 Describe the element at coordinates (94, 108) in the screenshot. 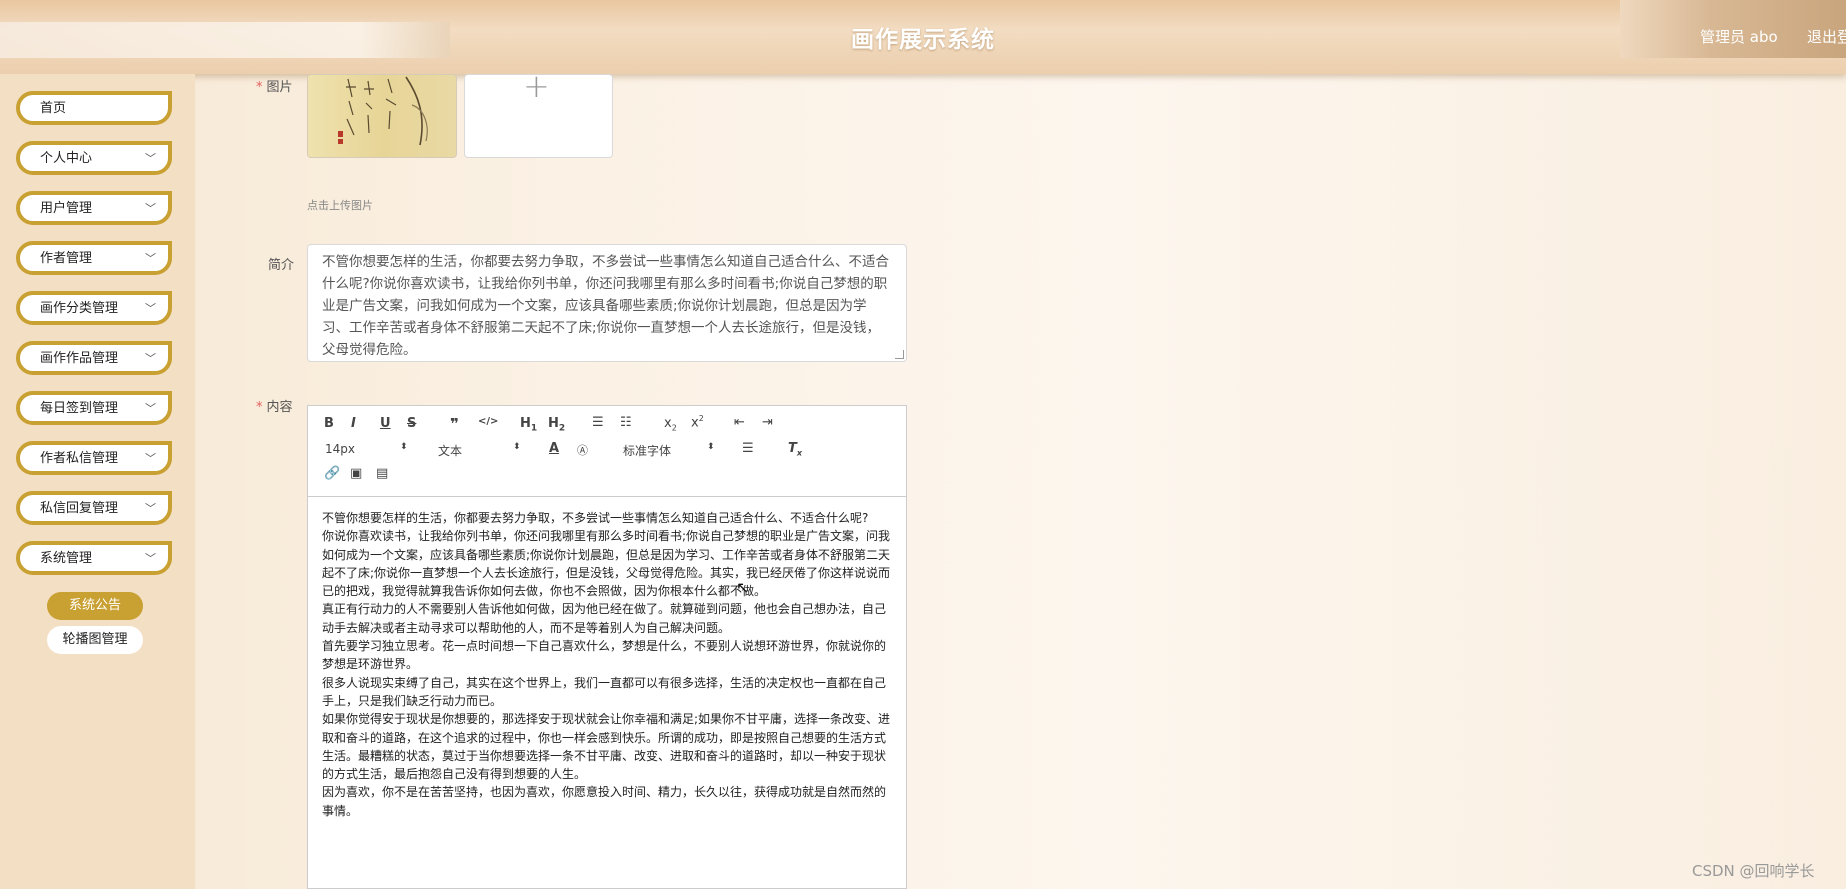

I see `sidebar-item-home: 首页` at that location.